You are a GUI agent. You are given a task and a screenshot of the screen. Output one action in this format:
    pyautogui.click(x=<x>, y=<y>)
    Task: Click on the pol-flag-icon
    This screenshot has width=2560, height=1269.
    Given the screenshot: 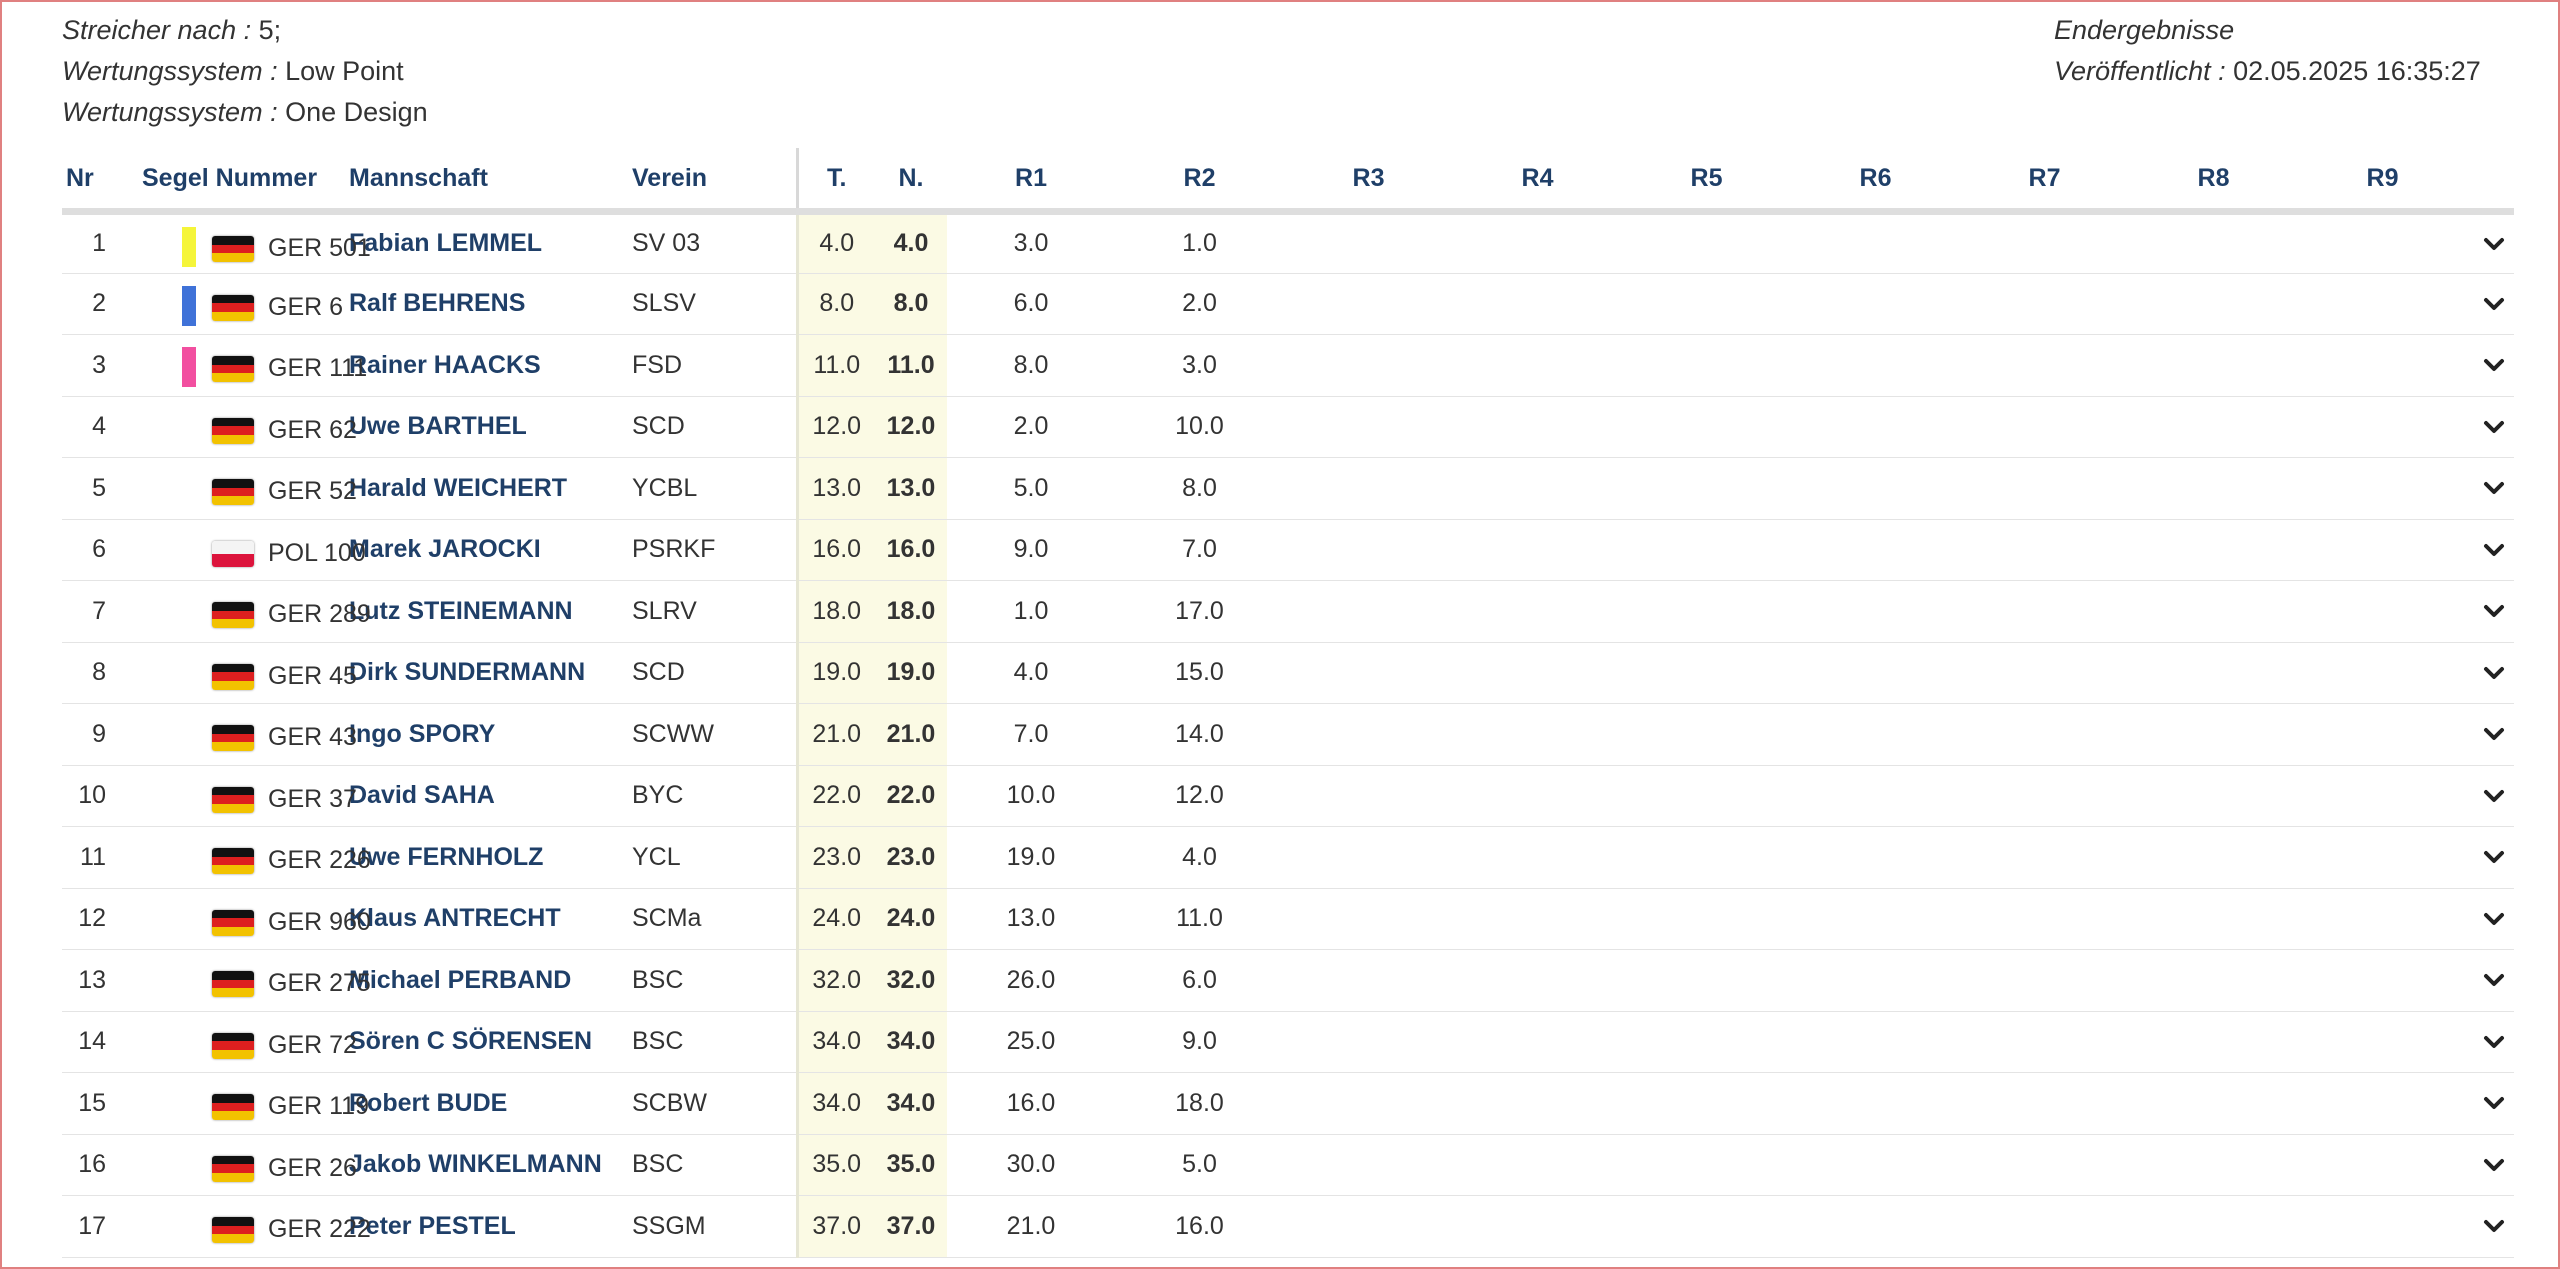 What is the action you would take?
    pyautogui.click(x=233, y=553)
    